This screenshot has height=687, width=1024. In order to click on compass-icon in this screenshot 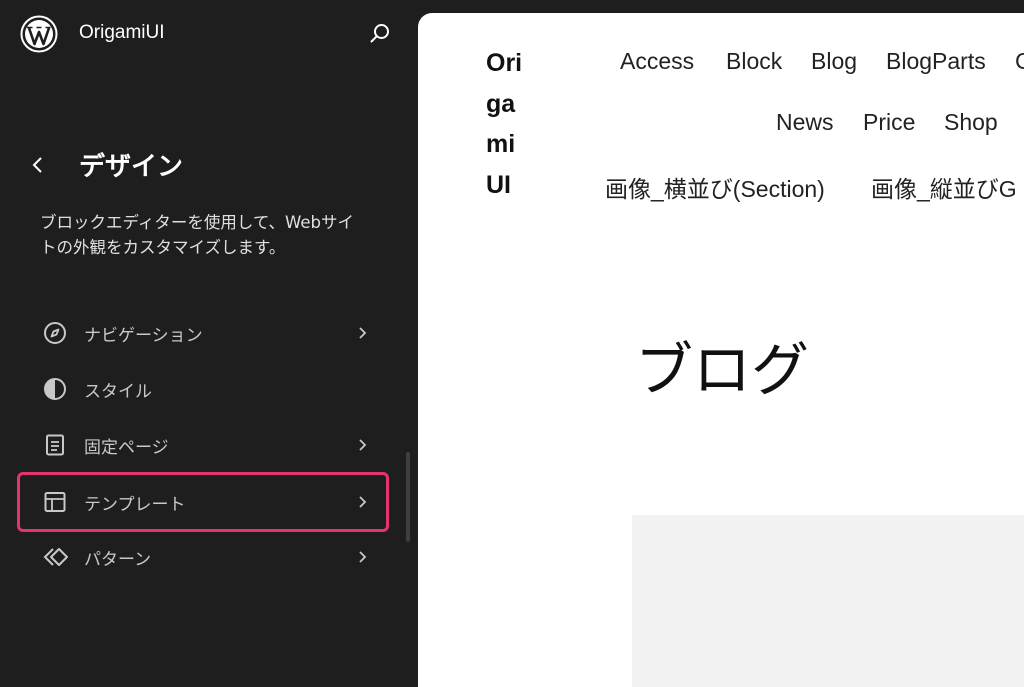, I will do `click(55, 333)`.